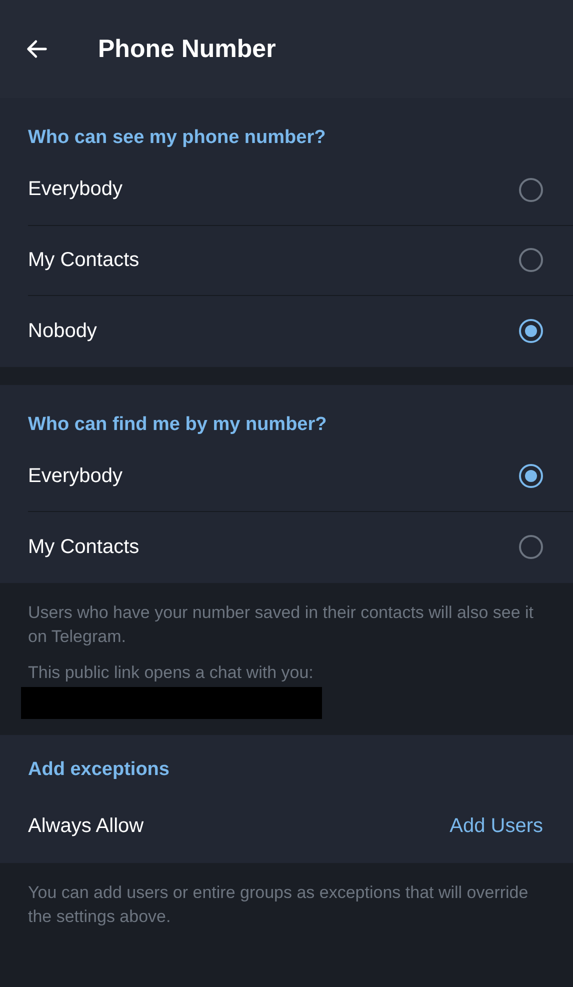 This screenshot has width=573, height=987. I want to click on radio-option: Nobody, so click(300, 331).